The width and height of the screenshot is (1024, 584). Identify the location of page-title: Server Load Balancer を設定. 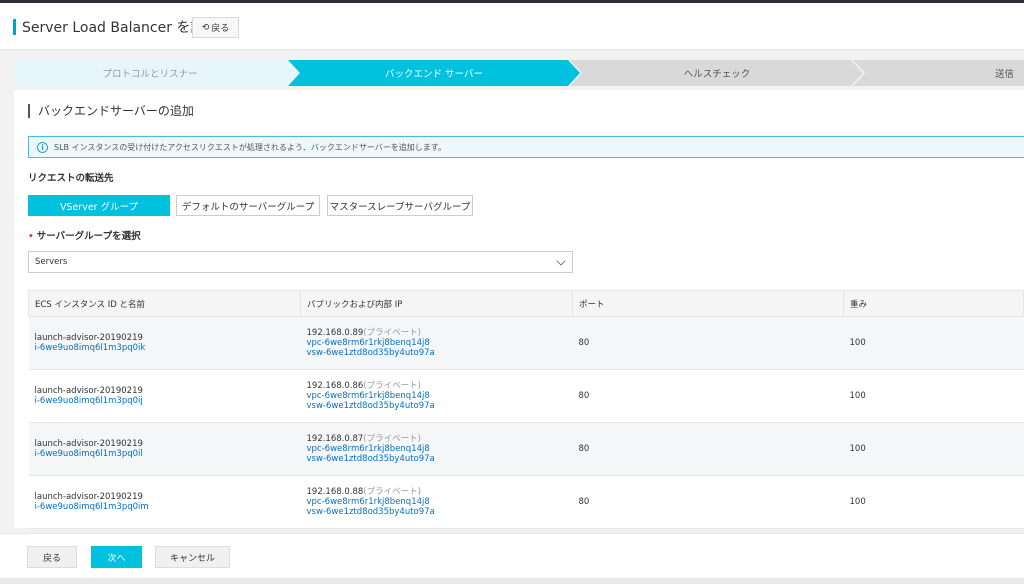
(120, 28).